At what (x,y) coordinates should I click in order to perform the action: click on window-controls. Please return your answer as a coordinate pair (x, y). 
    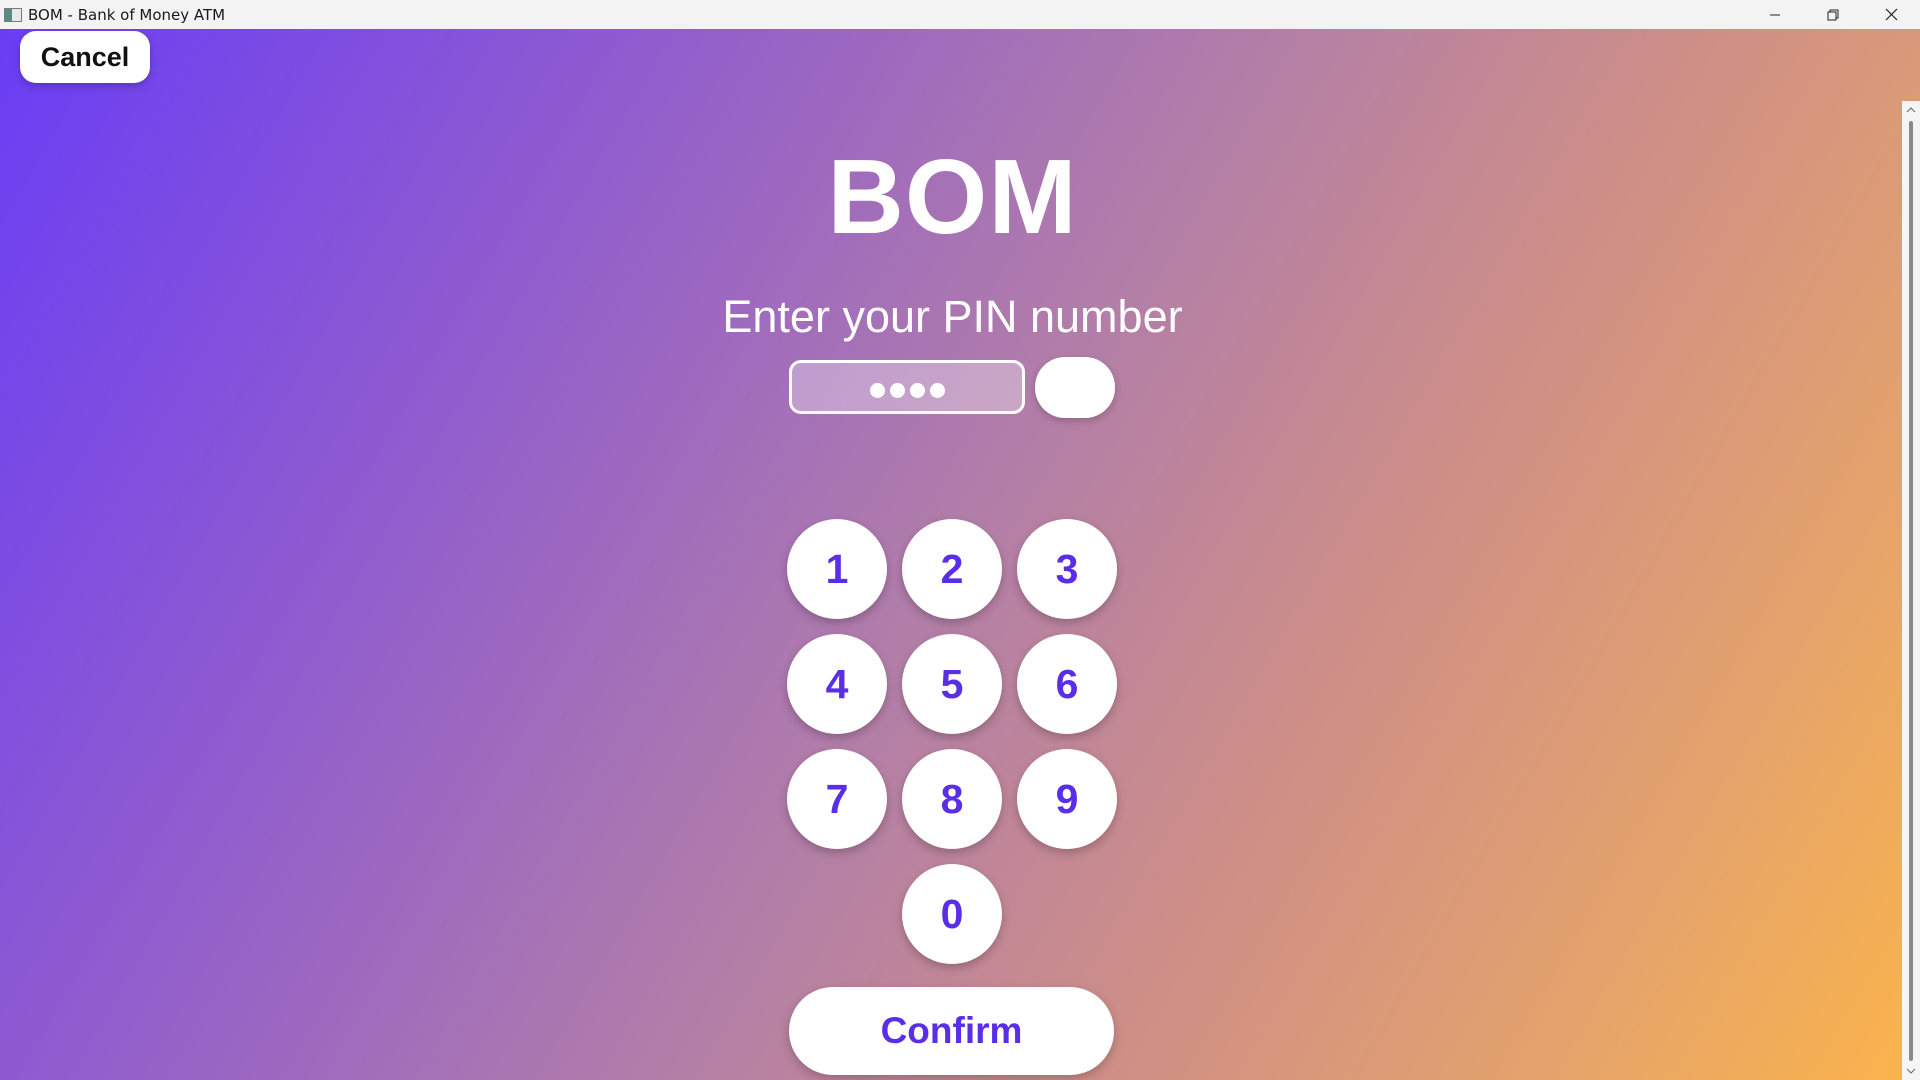
    Looking at the image, I should click on (1833, 14).